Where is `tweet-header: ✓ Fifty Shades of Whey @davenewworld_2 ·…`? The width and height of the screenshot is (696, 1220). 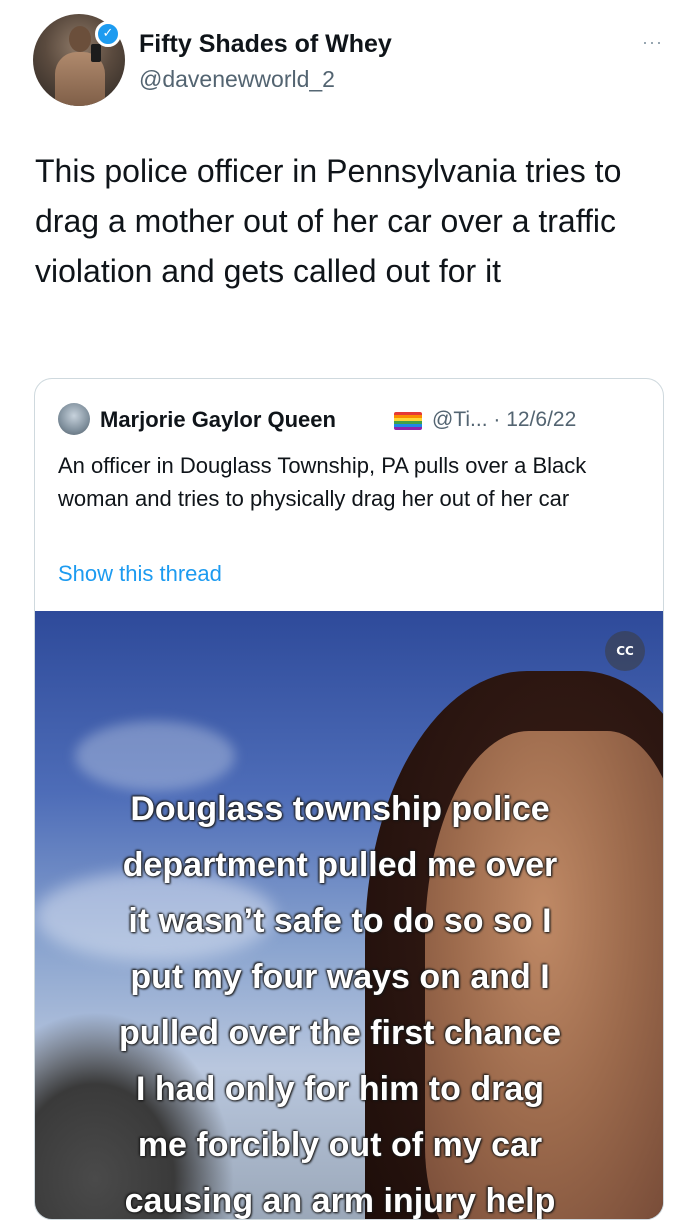
tweet-header: ✓ Fifty Shades of Whey @davenewworld_2 ·… is located at coordinates (348, 60).